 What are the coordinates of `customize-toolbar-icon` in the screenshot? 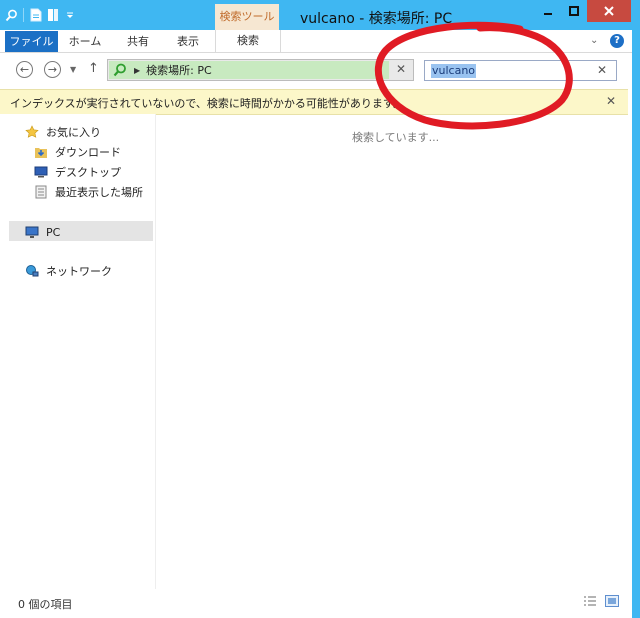 It's located at (70, 15).